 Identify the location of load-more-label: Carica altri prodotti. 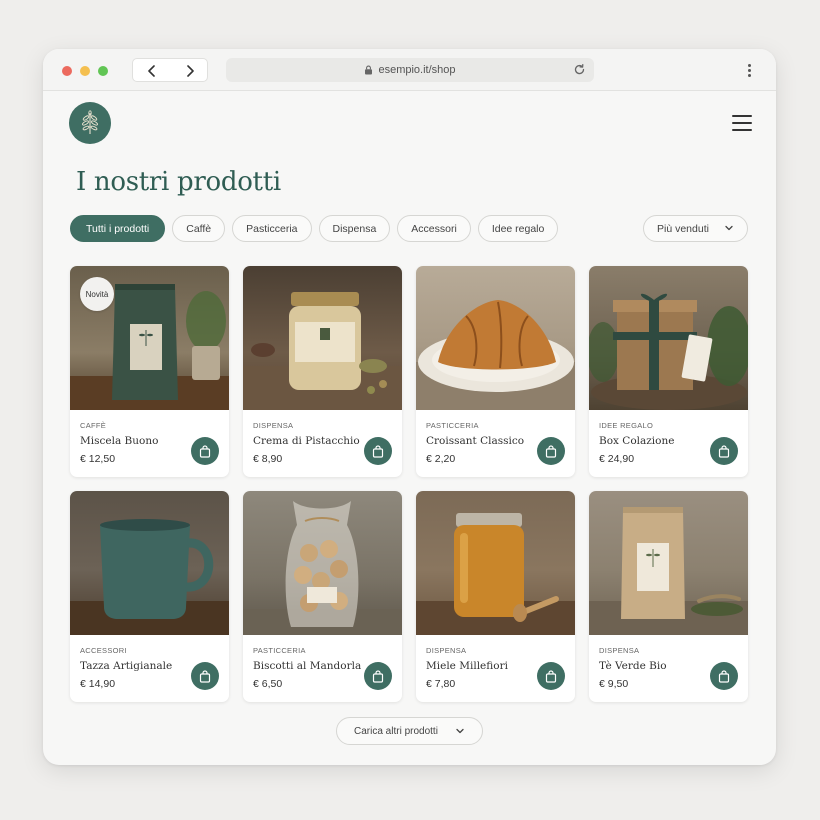
(396, 731).